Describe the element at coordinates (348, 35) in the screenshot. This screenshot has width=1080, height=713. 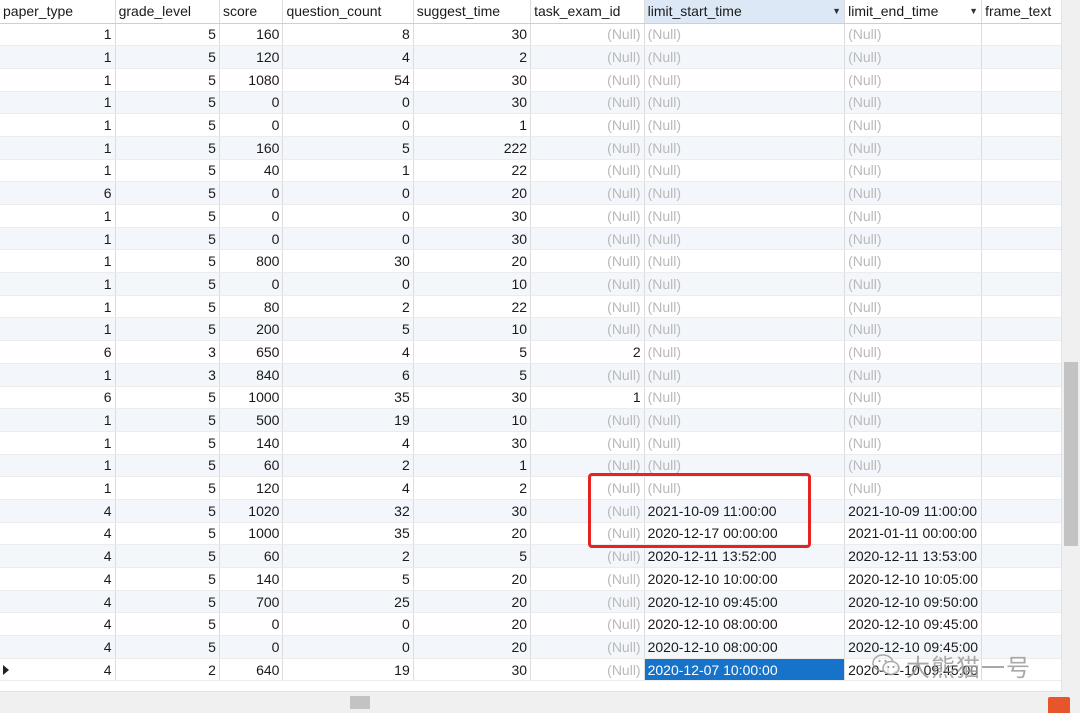
I see `cell-question-count: 8` at that location.